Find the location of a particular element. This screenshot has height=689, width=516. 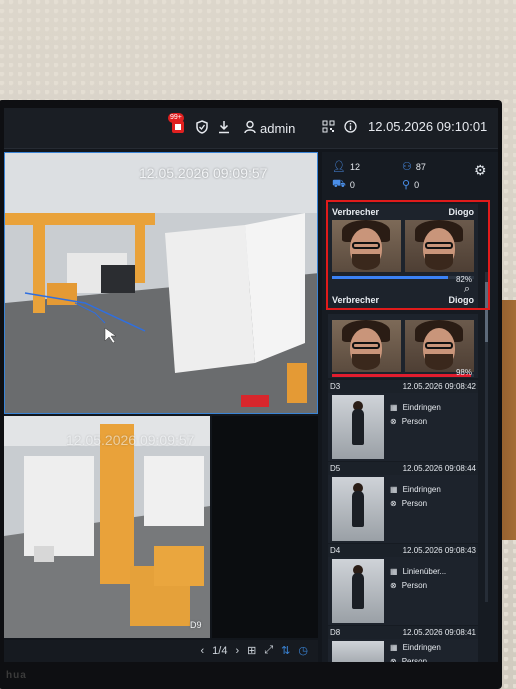

qr-code-icon is located at coordinates (328, 126).